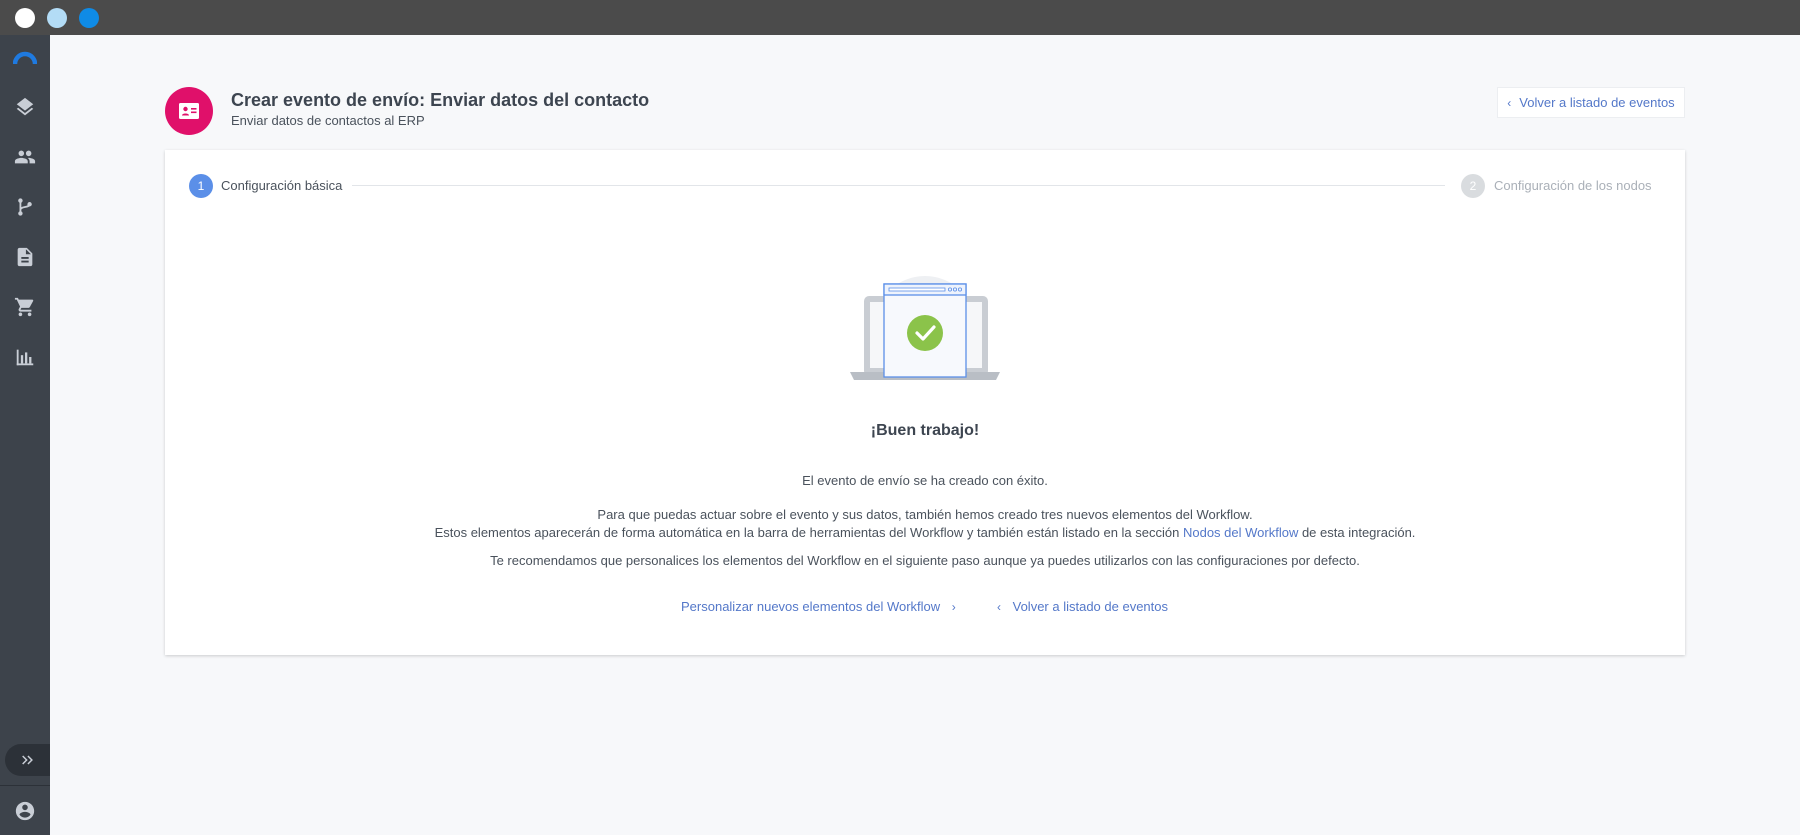 The width and height of the screenshot is (1800, 835). Describe the element at coordinates (898, 185) in the screenshot. I see `stepper-connector` at that location.